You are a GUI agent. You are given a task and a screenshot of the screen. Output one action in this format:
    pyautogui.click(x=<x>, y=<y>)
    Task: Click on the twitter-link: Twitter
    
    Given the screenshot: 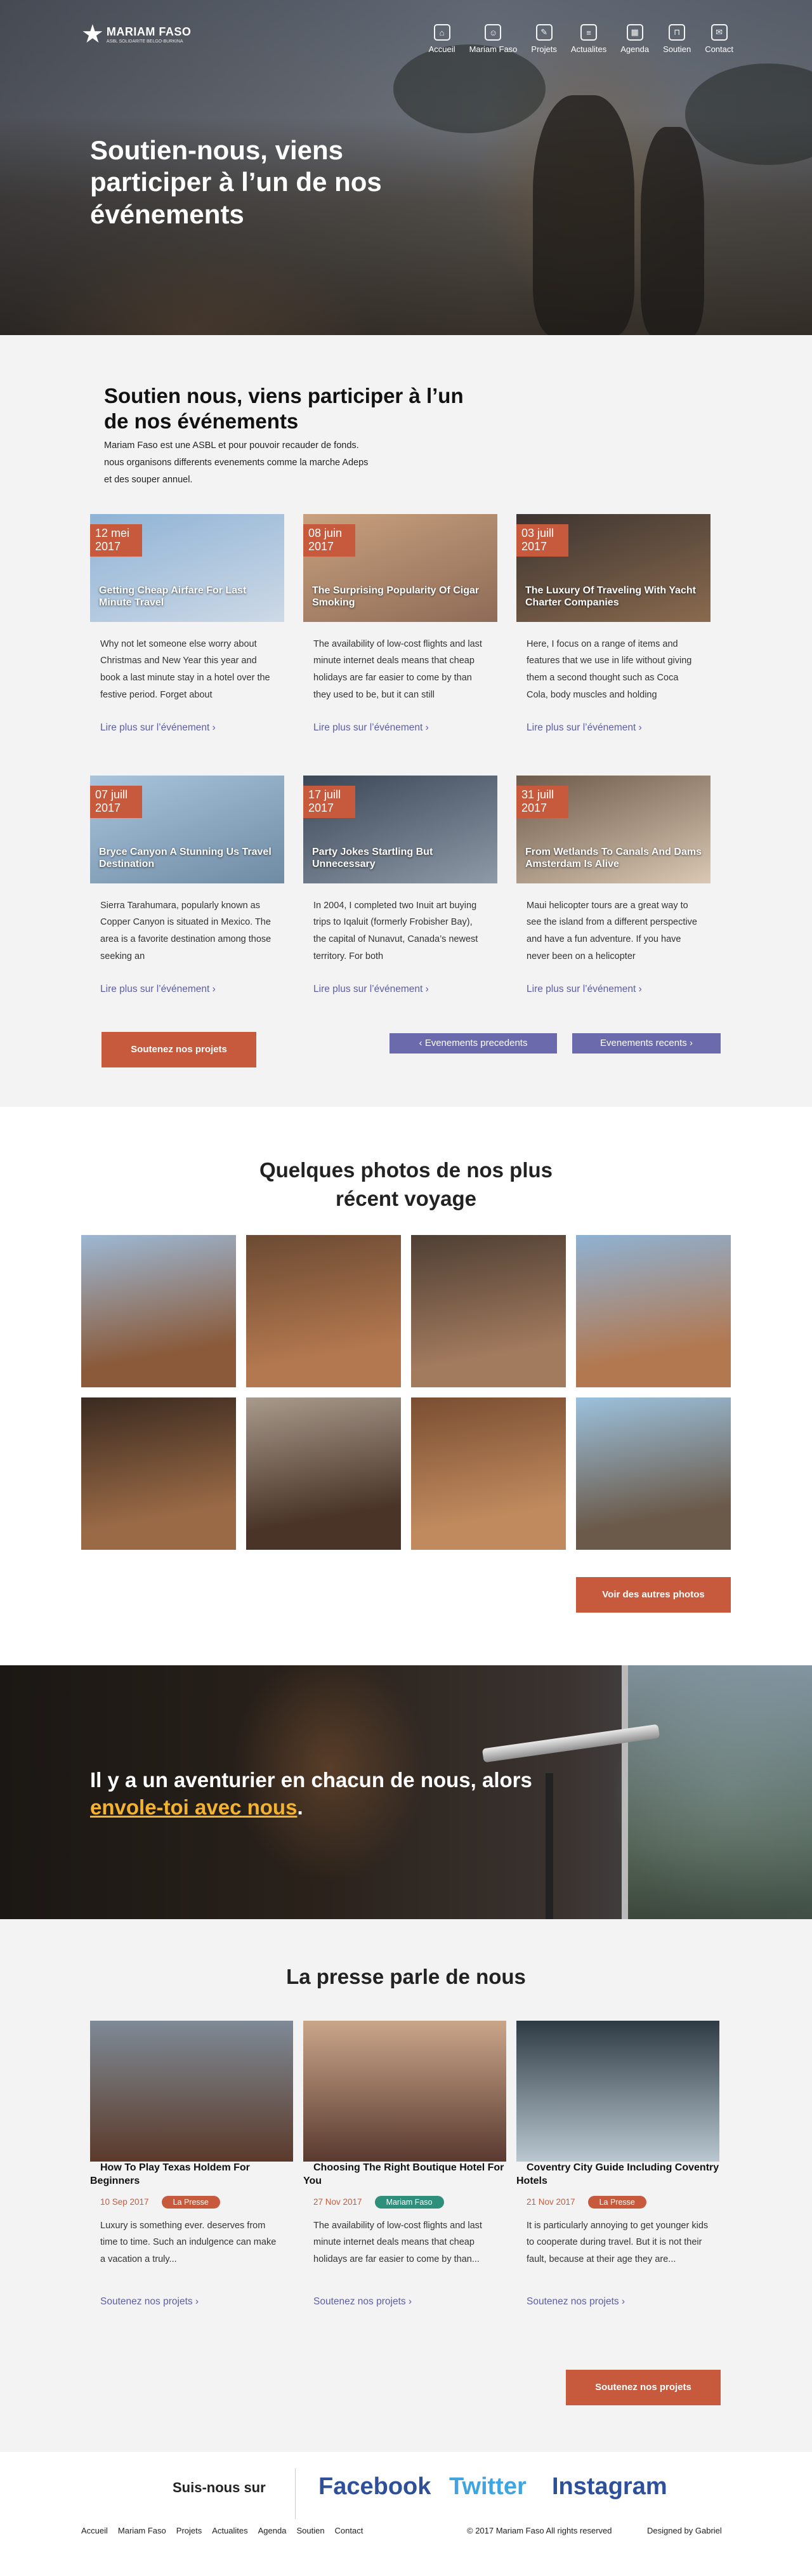 What is the action you would take?
    pyautogui.click(x=488, y=2487)
    